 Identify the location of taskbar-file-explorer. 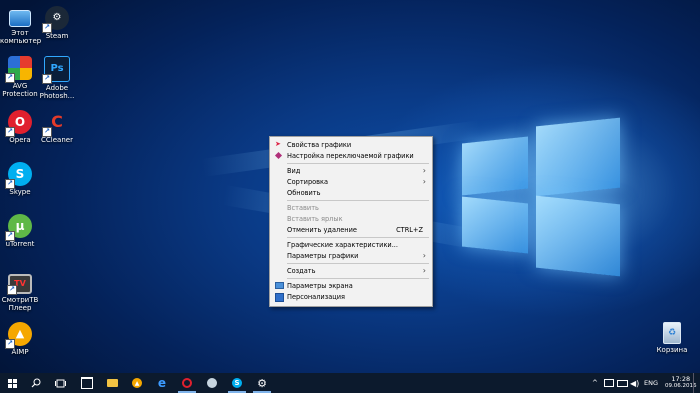
(112, 383).